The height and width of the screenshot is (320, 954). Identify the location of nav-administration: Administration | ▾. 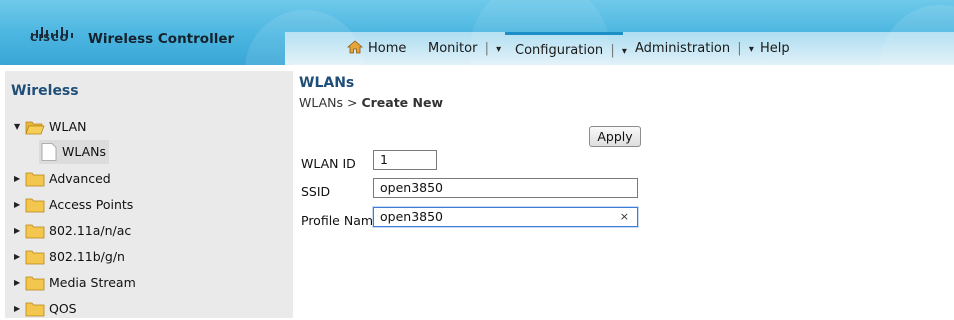
(694, 49).